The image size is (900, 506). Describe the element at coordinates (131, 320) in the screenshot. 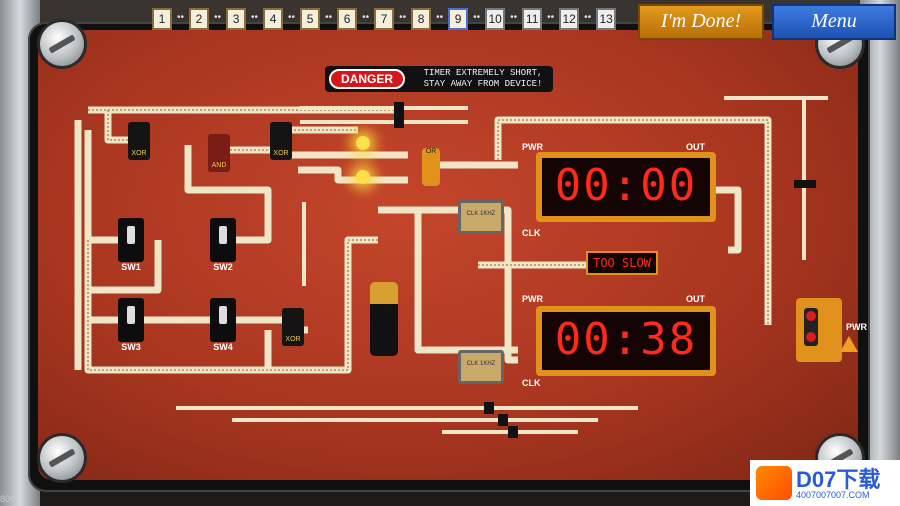

I see `switch-sw3` at that location.